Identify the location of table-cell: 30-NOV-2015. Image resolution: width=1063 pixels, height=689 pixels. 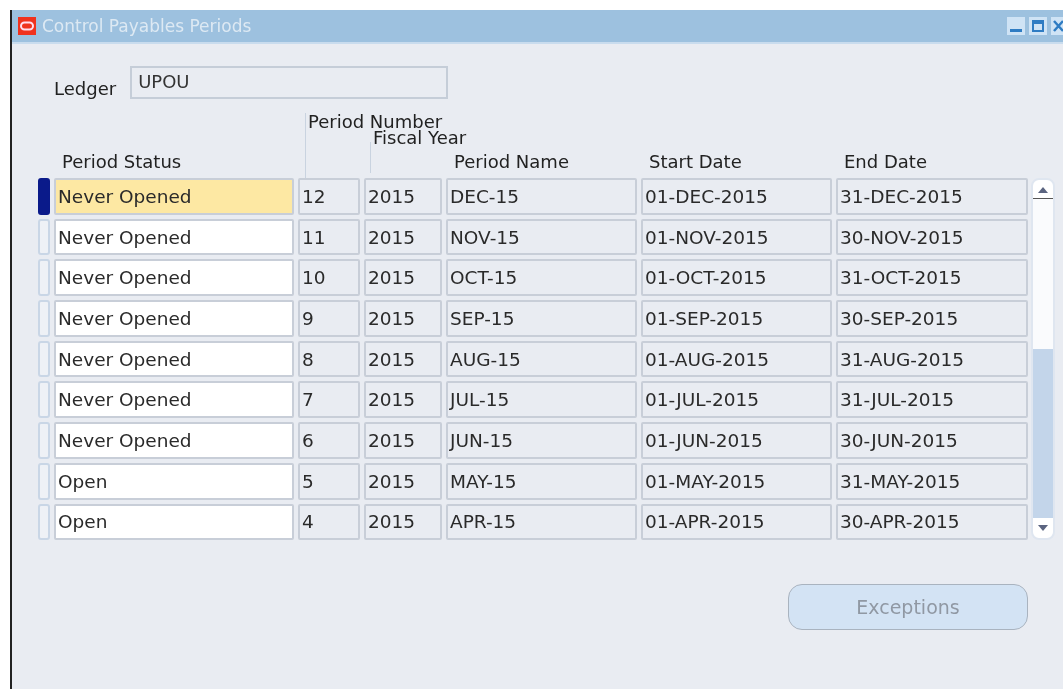
(932, 237).